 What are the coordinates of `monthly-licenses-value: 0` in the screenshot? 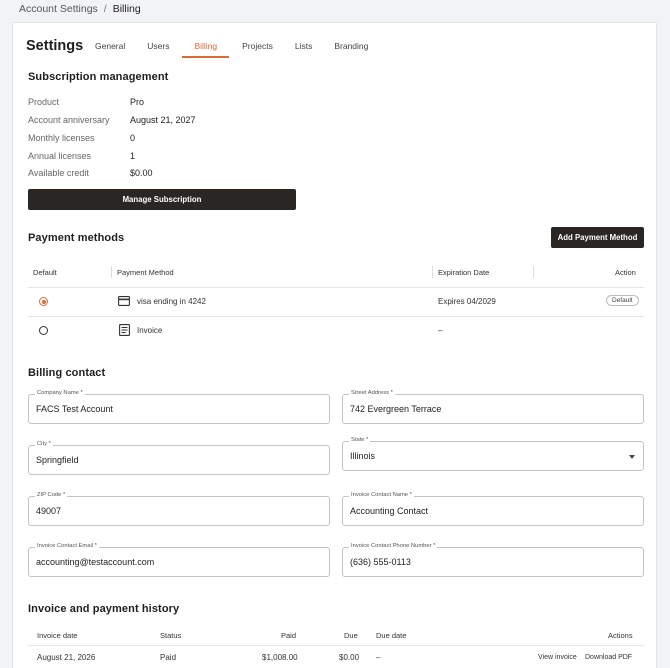 It's located at (133, 138).